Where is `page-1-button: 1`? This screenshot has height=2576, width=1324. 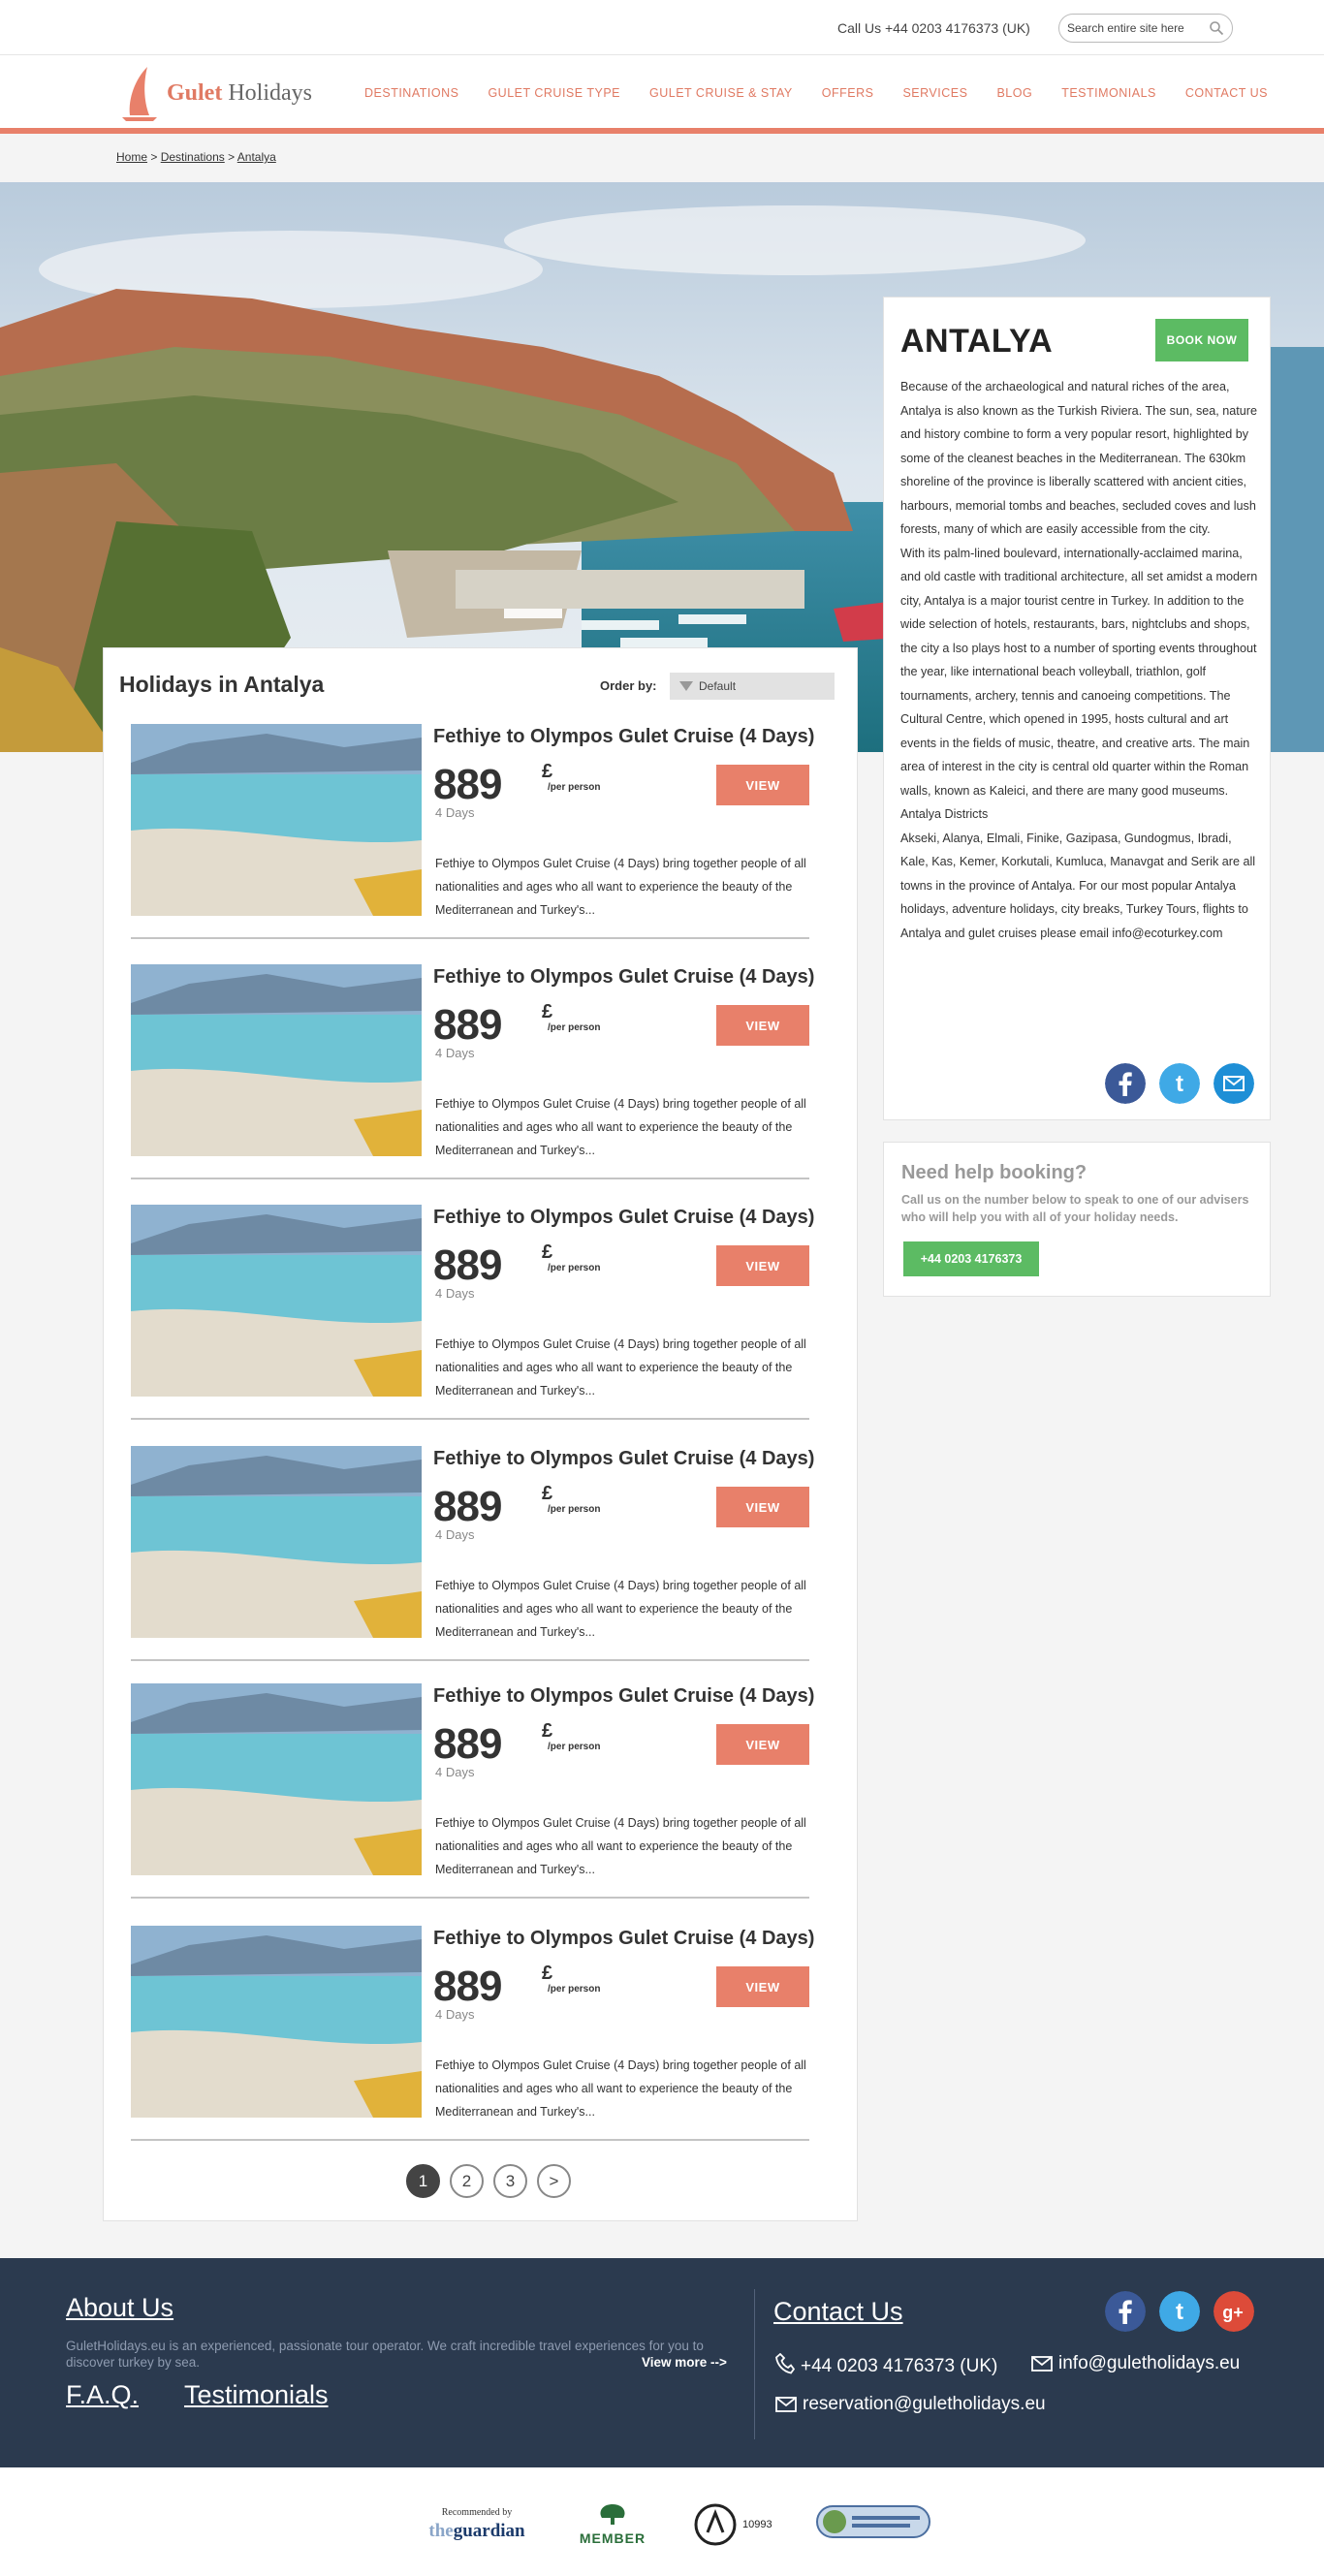
page-1-button: 1 is located at coordinates (423, 2181).